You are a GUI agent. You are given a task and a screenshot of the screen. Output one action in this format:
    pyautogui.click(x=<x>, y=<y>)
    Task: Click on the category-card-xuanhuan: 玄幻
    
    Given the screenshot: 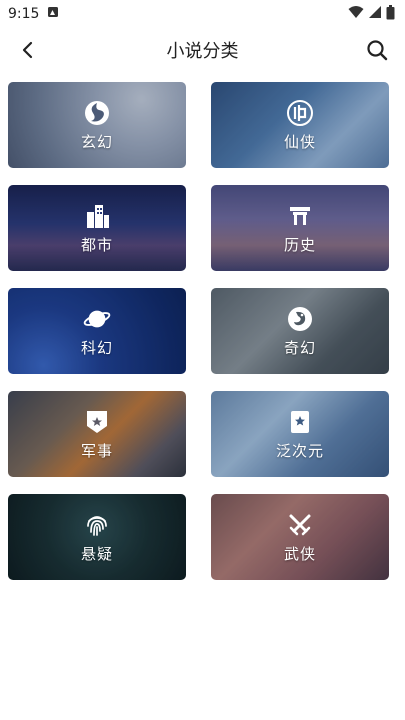 What is the action you would take?
    pyautogui.click(x=97, y=125)
    